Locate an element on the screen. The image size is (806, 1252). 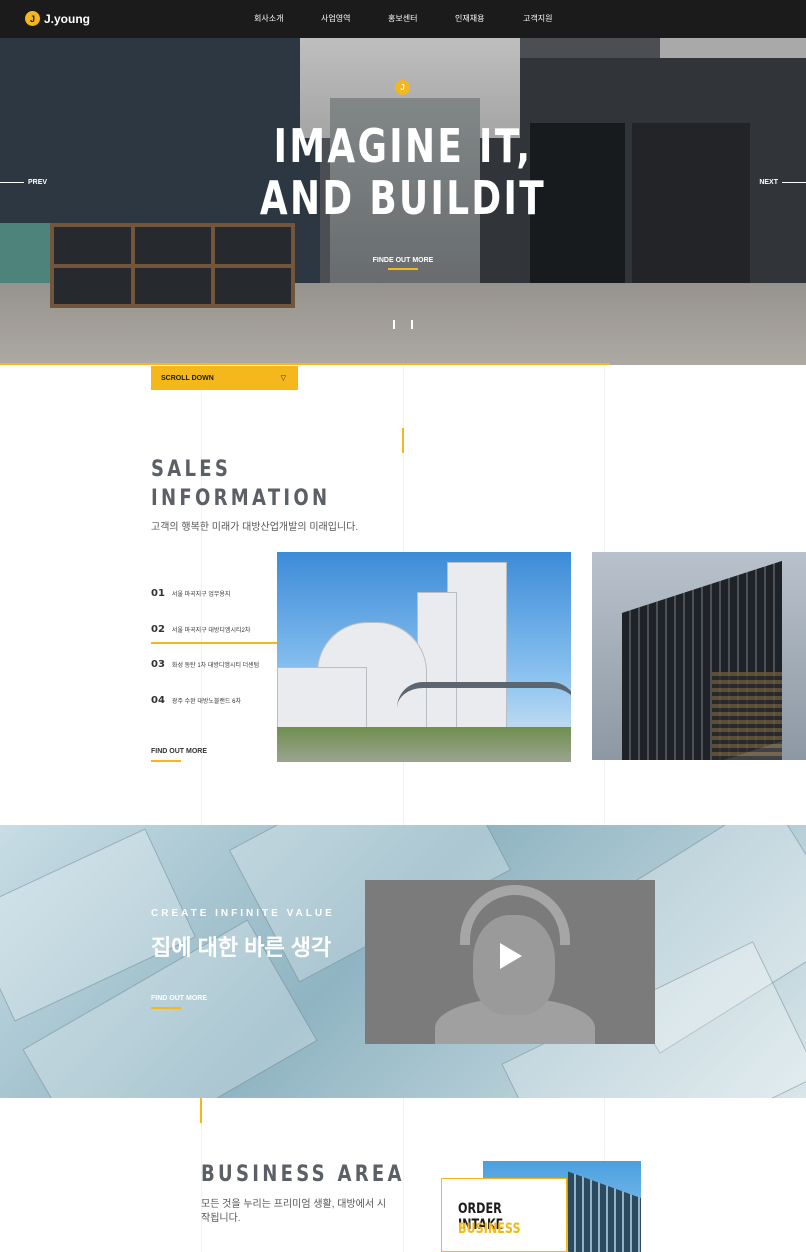
sales-cta-underline is located at coordinates (166, 761).